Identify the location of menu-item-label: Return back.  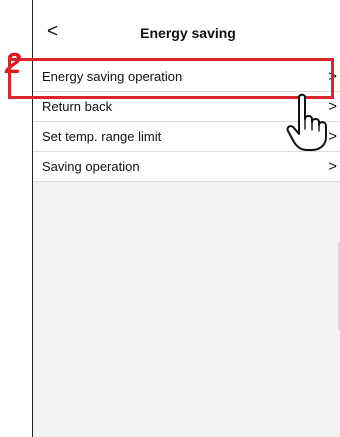
(77, 106).